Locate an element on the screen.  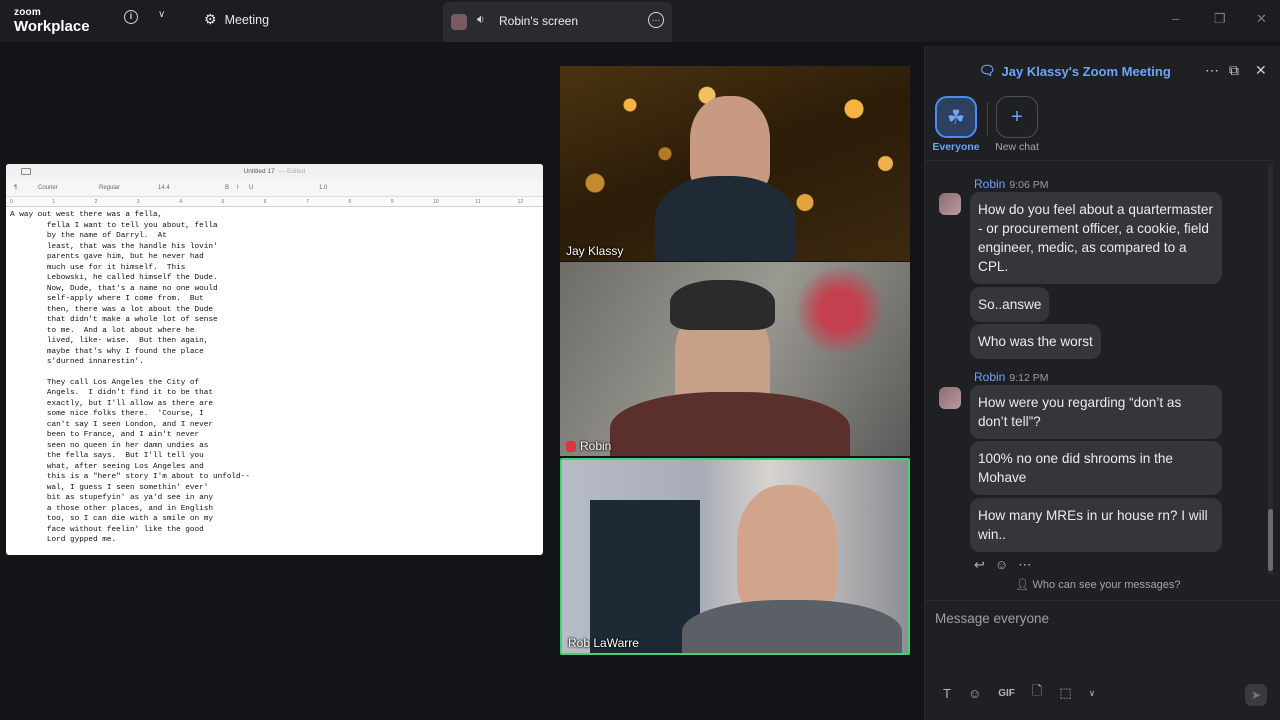
participant-hat is located at coordinates (722, 305).